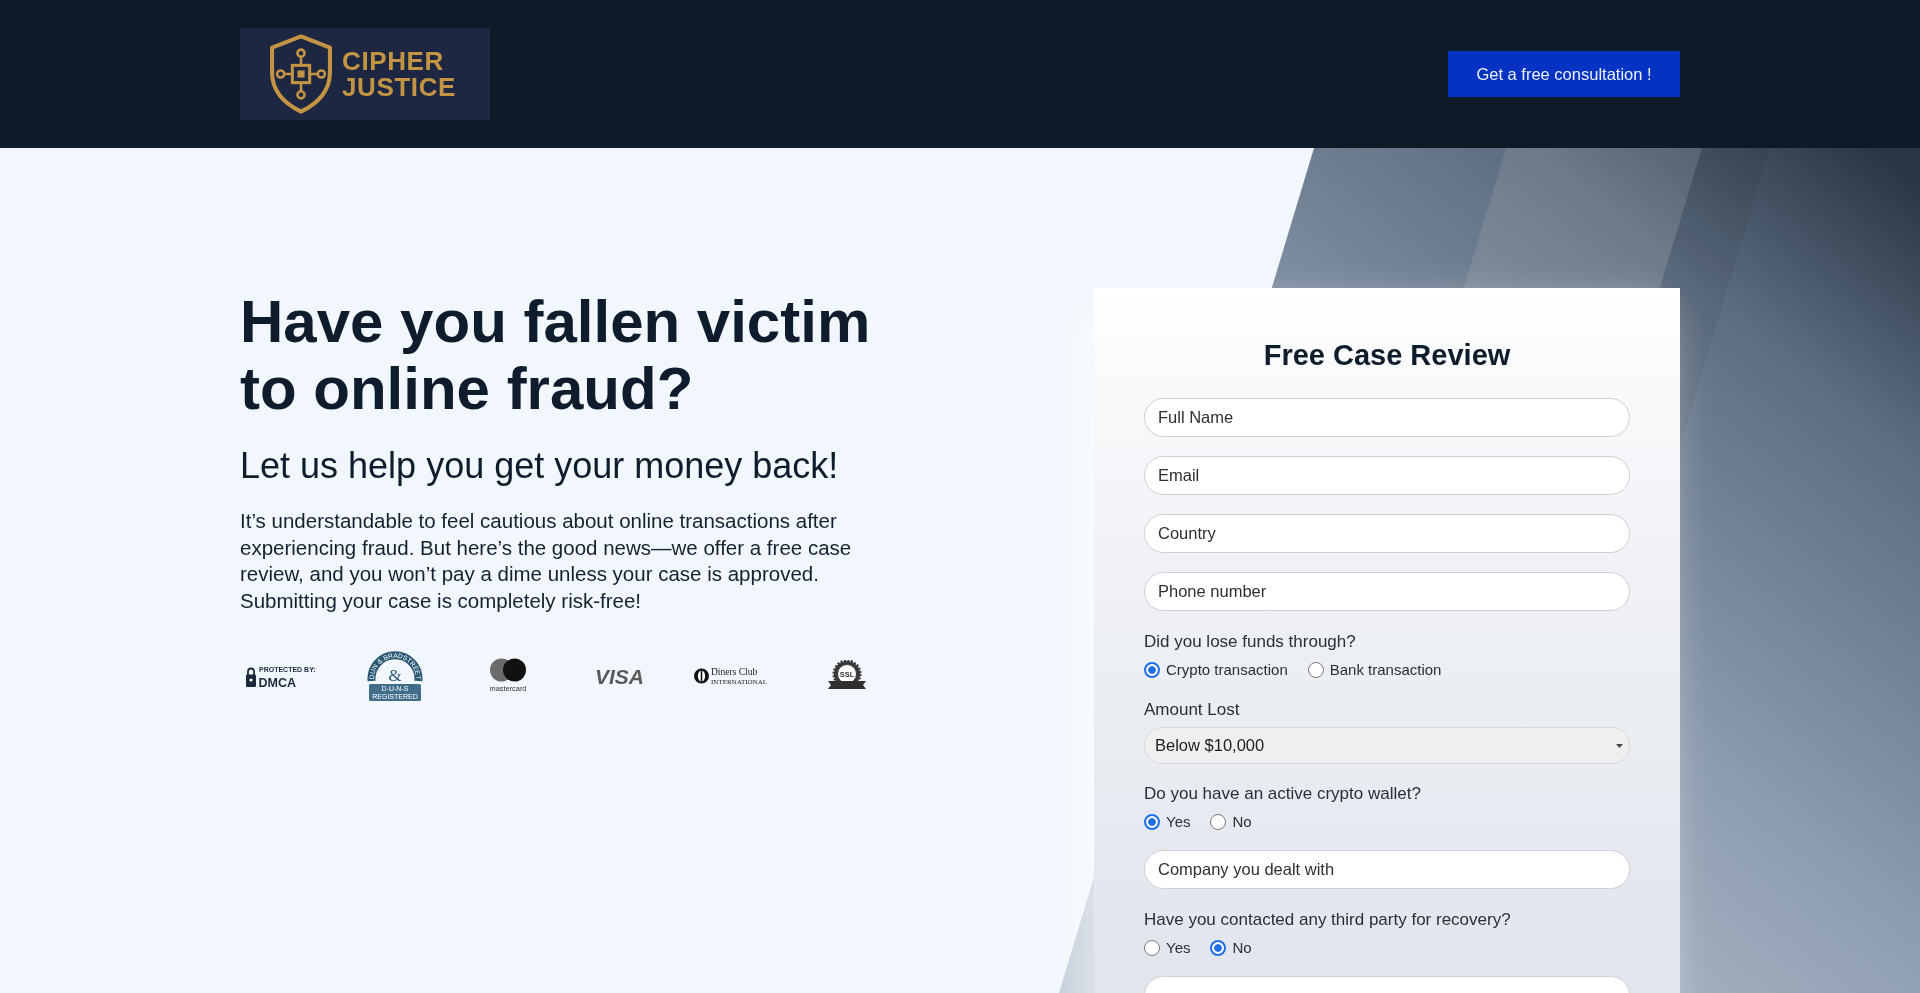 This screenshot has height=993, width=1920. What do you see at coordinates (1227, 670) in the screenshot?
I see `option-label: Crypto transaction` at bounding box center [1227, 670].